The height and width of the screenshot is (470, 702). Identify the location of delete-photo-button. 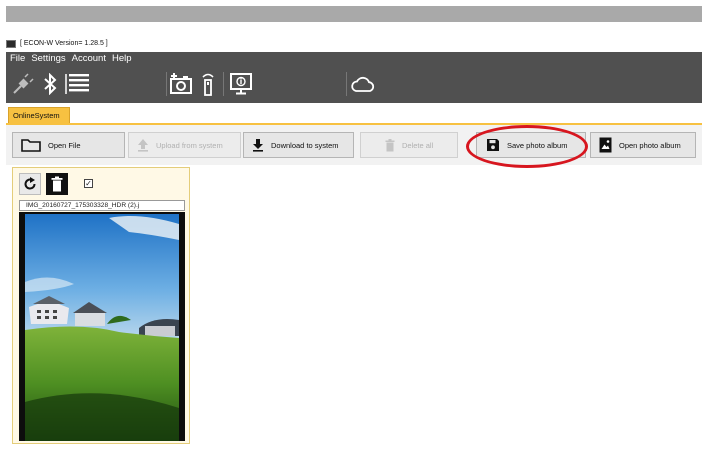
(57, 184).